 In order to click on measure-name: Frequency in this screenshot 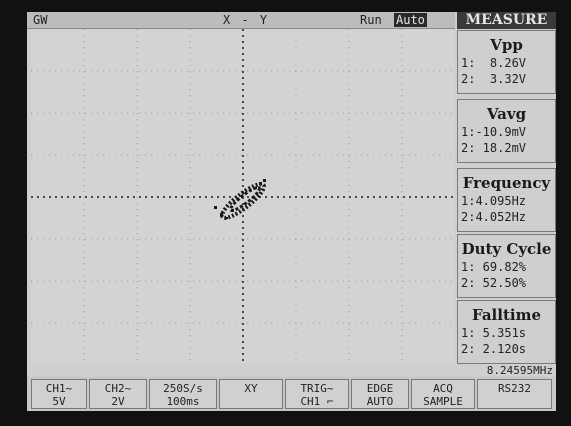, I will do `click(506, 183)`.